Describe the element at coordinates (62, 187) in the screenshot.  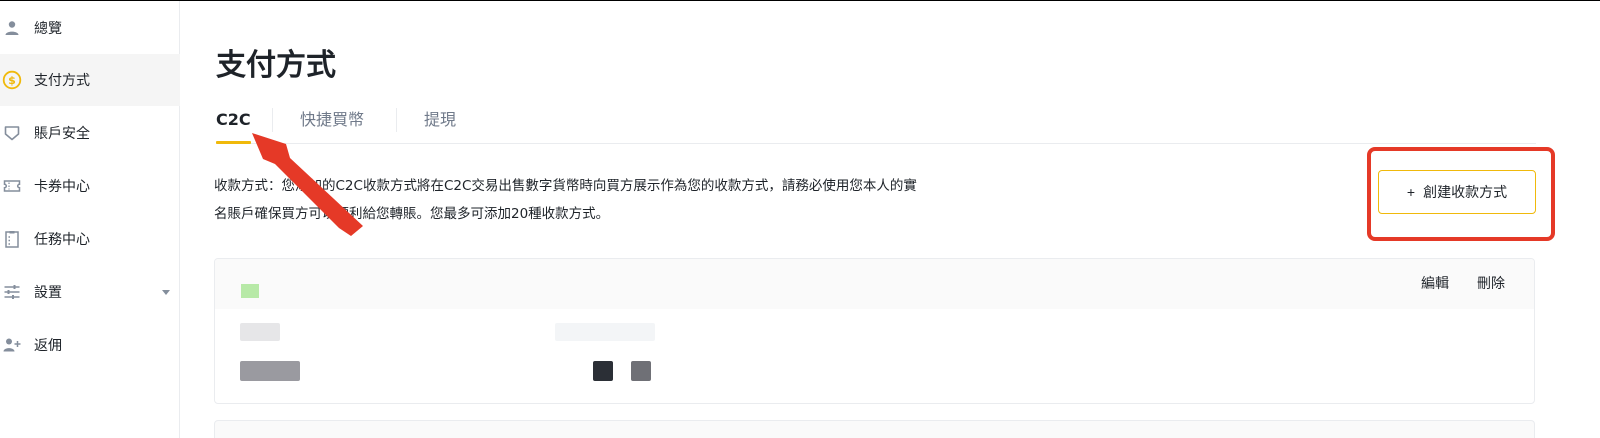
I see `sidebar-item-label: 卡券中心` at that location.